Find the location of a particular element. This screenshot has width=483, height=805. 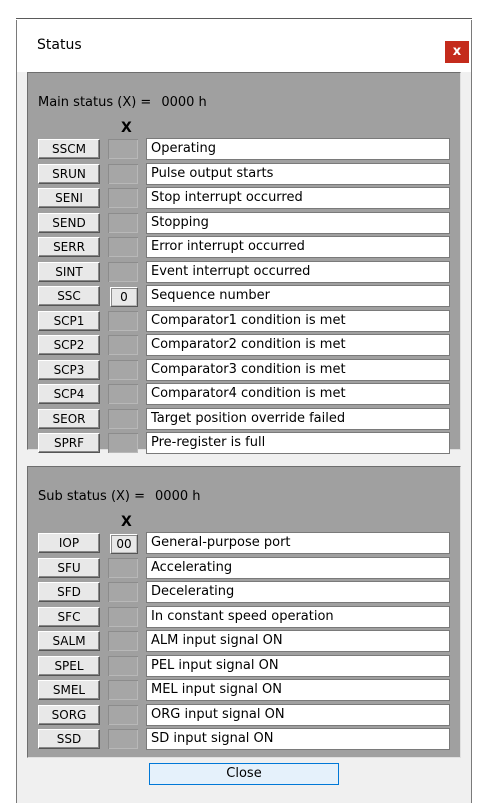

status-row: SALM ALM input signal ON is located at coordinates (244, 641).